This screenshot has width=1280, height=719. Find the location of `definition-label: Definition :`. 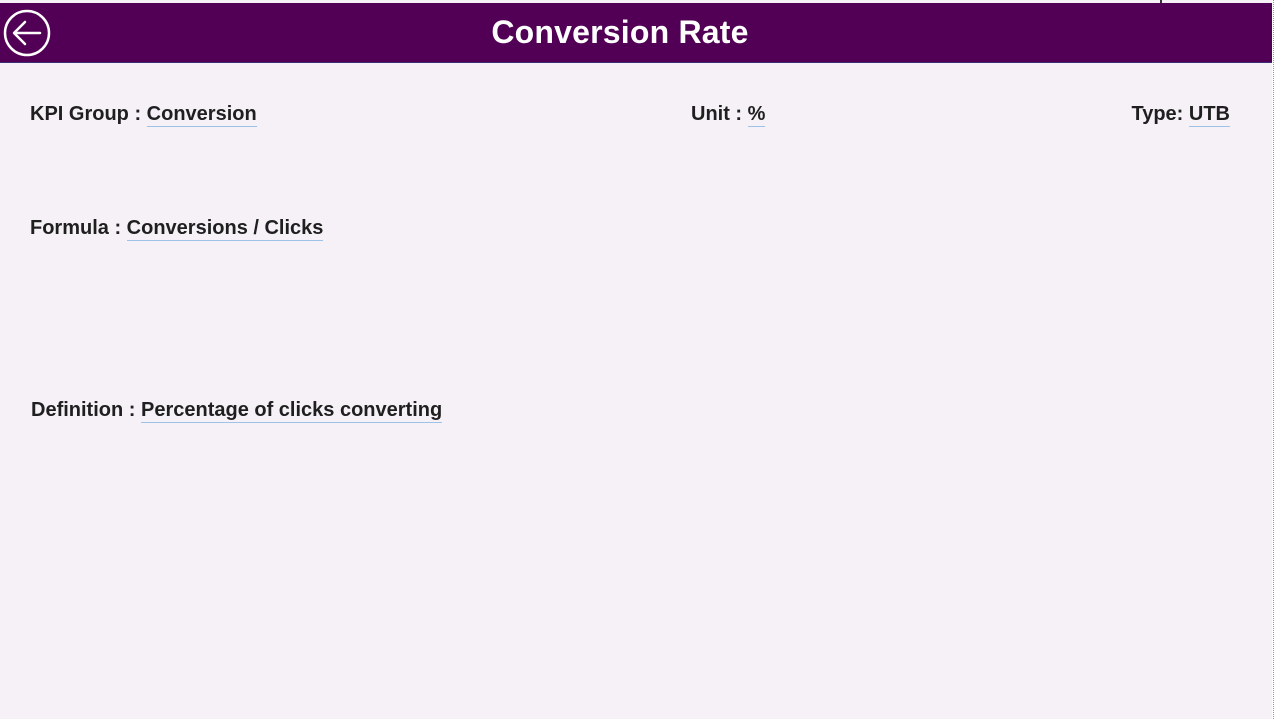

definition-label: Definition : is located at coordinates (86, 410).